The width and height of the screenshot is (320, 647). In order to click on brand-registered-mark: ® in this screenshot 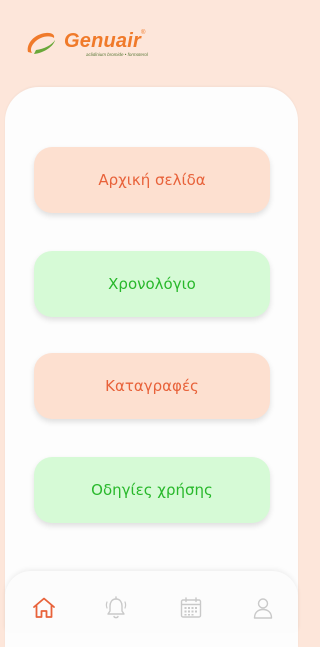, I will do `click(143, 33)`.